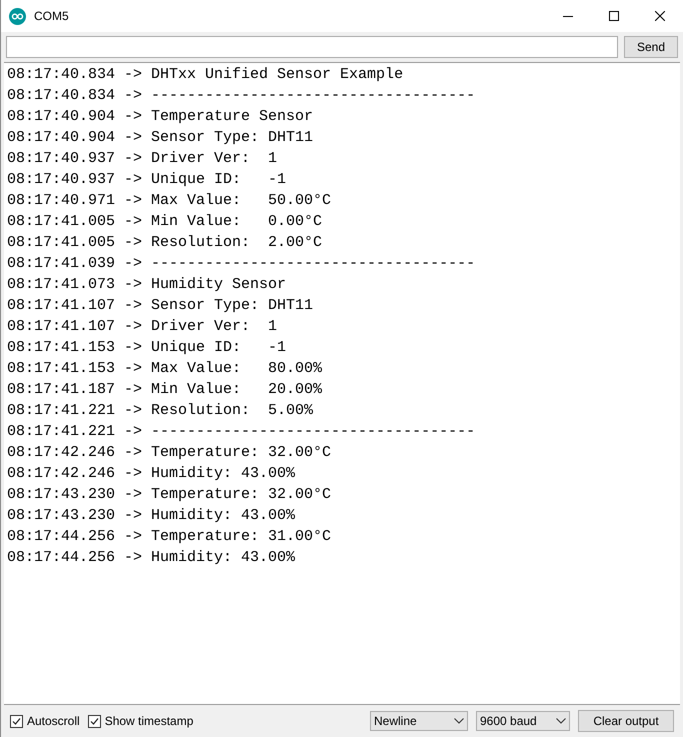  I want to click on clear-output-button: Clear output, so click(626, 721).